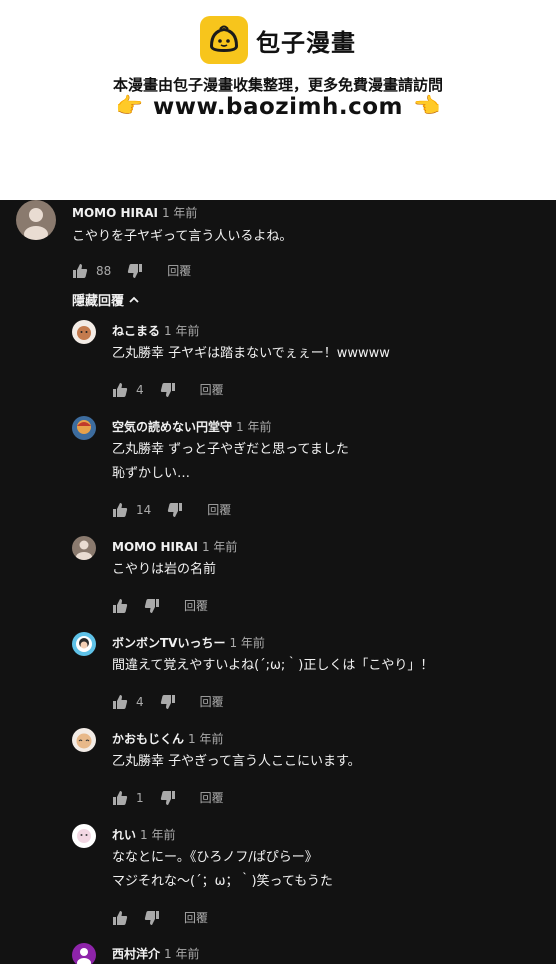  I want to click on comment-text-line: マジそれな～(´；ω；｀)笑ってもうた, so click(222, 881).